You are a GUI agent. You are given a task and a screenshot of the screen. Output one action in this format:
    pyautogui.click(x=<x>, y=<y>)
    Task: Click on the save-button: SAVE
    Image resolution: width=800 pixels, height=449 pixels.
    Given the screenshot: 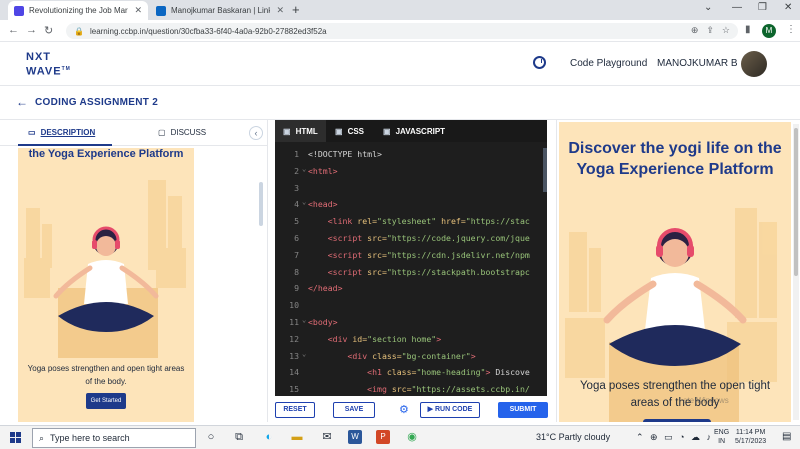 What is the action you would take?
    pyautogui.click(x=354, y=410)
    